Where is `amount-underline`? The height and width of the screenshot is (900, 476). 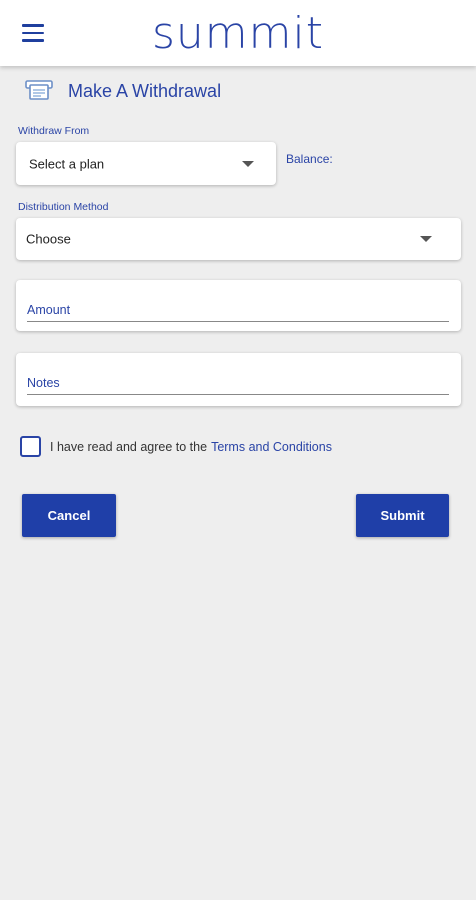 amount-underline is located at coordinates (238, 321).